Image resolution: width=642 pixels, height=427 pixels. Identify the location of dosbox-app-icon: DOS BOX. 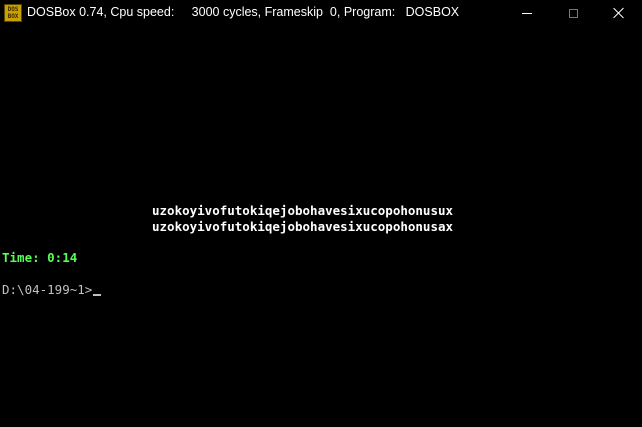
(13, 13).